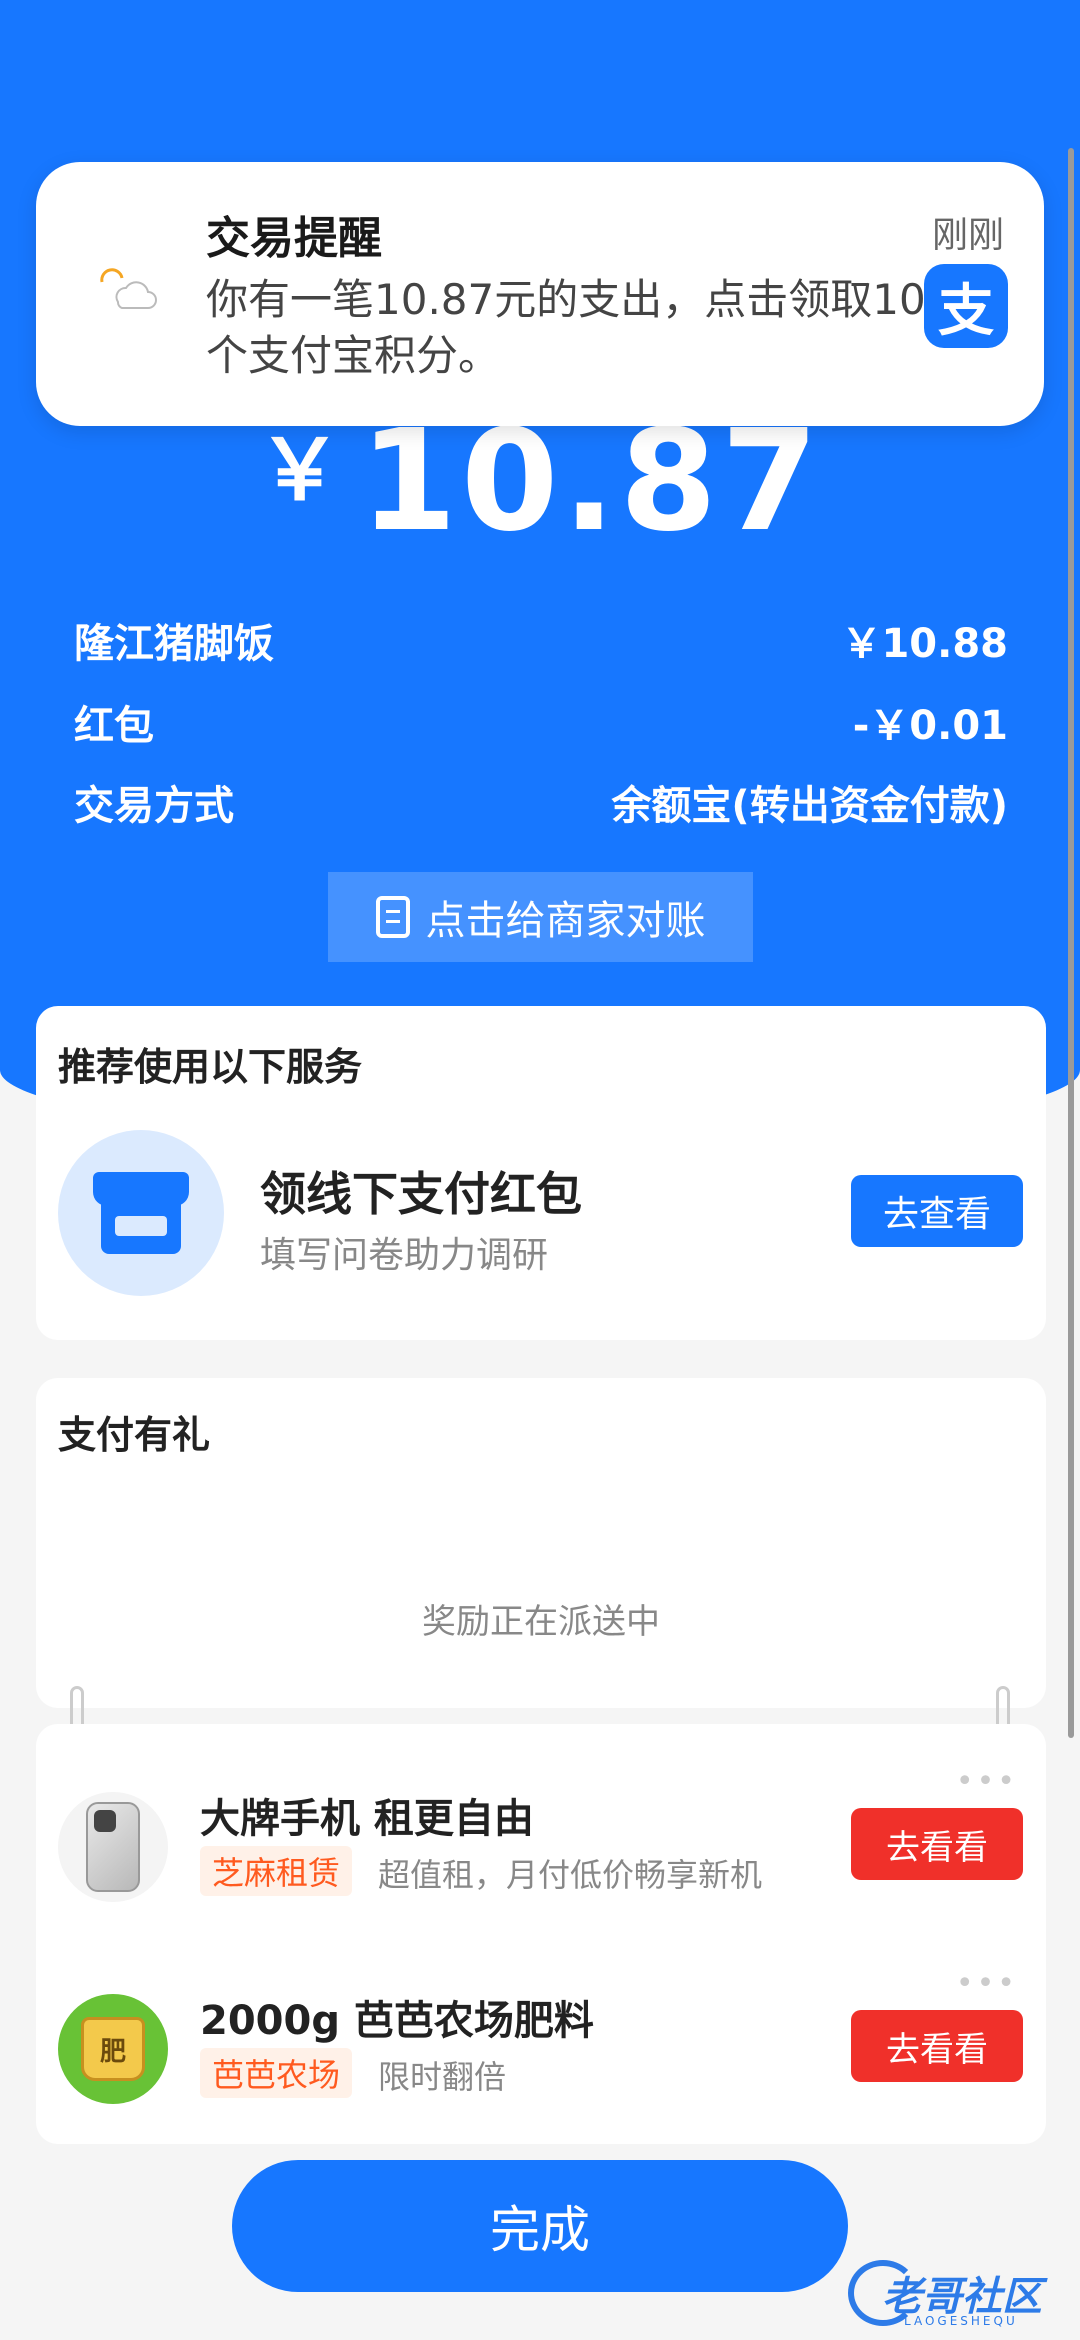 This screenshot has height=2340, width=1080. I want to click on detail-value: 余额宝(转出资金付款), so click(809, 806).